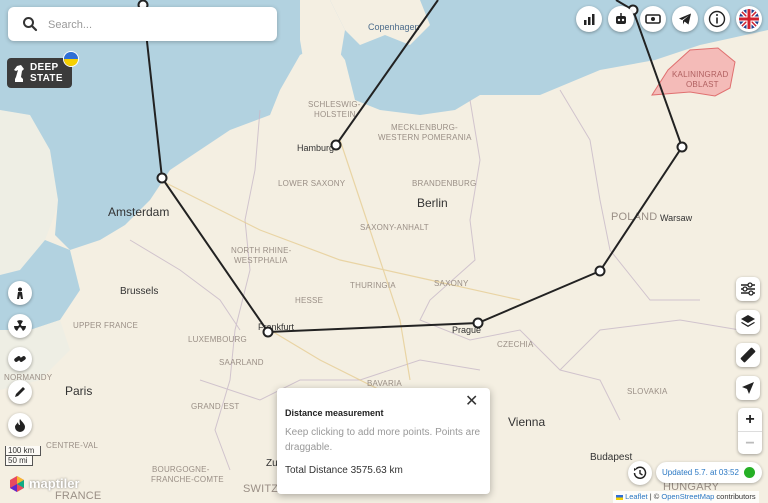 This screenshot has height=503, width=768. I want to click on region-label: HOLSTEIN, so click(335, 114).